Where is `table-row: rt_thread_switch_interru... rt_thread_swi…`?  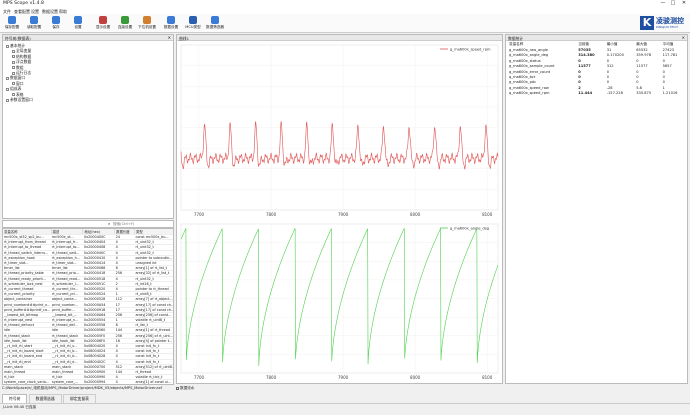
table-row: rt_thread_switch_interru... rt_thread_swi… is located at coordinates (88, 253).